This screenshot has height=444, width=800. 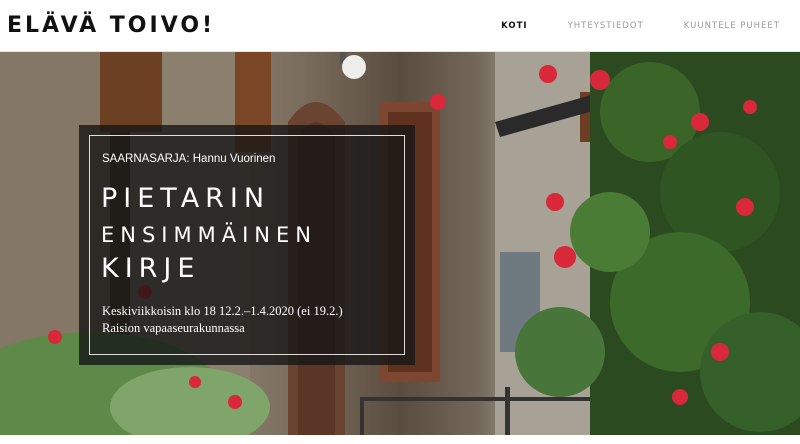 What do you see at coordinates (400, 439) in the screenshot?
I see `page-bottom-strip` at bounding box center [400, 439].